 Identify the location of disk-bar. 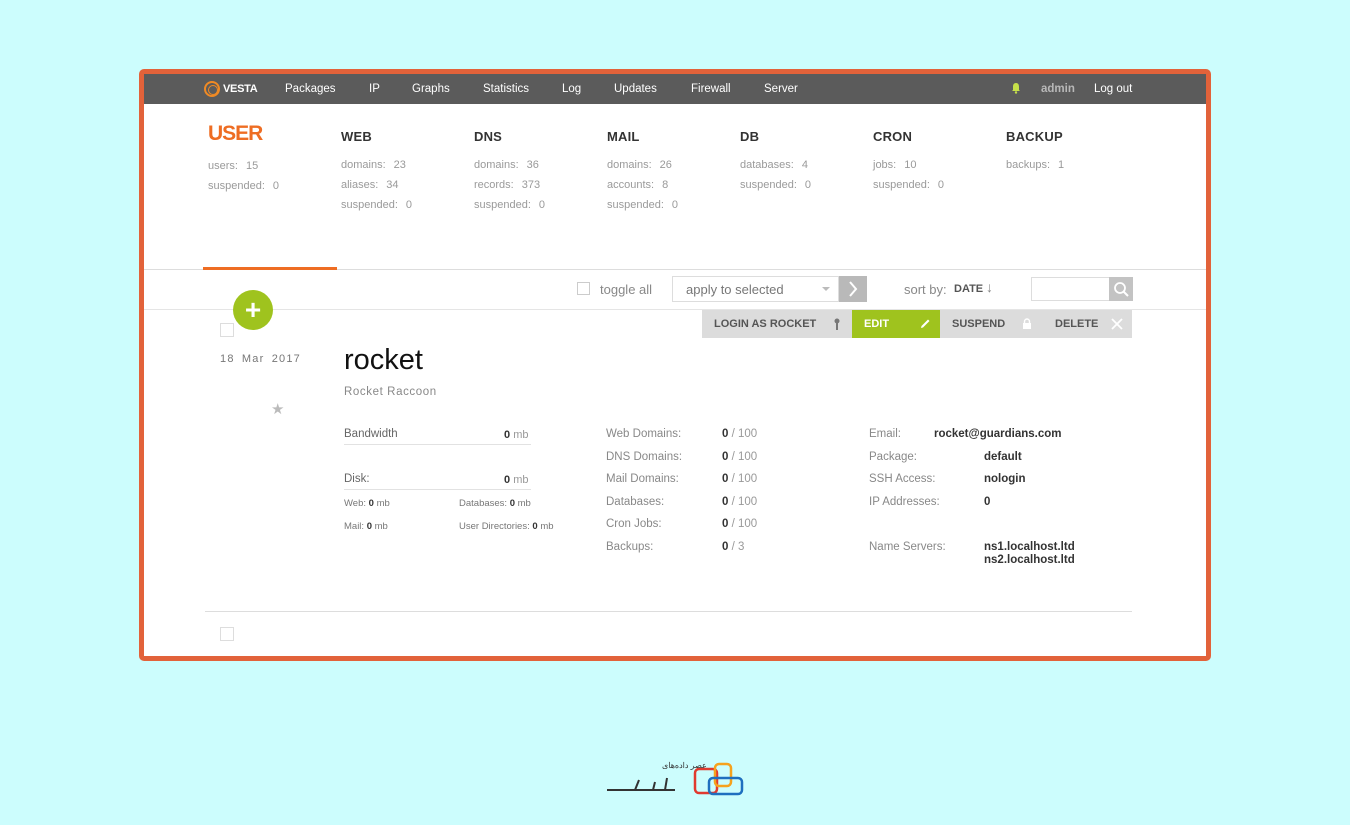
(437, 489).